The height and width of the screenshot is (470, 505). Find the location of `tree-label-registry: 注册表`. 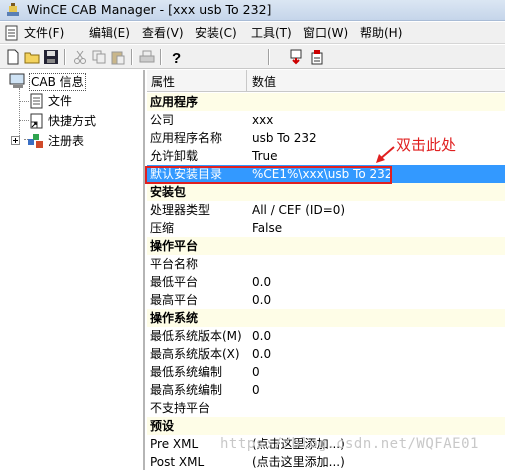

tree-label-registry: 注册表 is located at coordinates (66, 141).